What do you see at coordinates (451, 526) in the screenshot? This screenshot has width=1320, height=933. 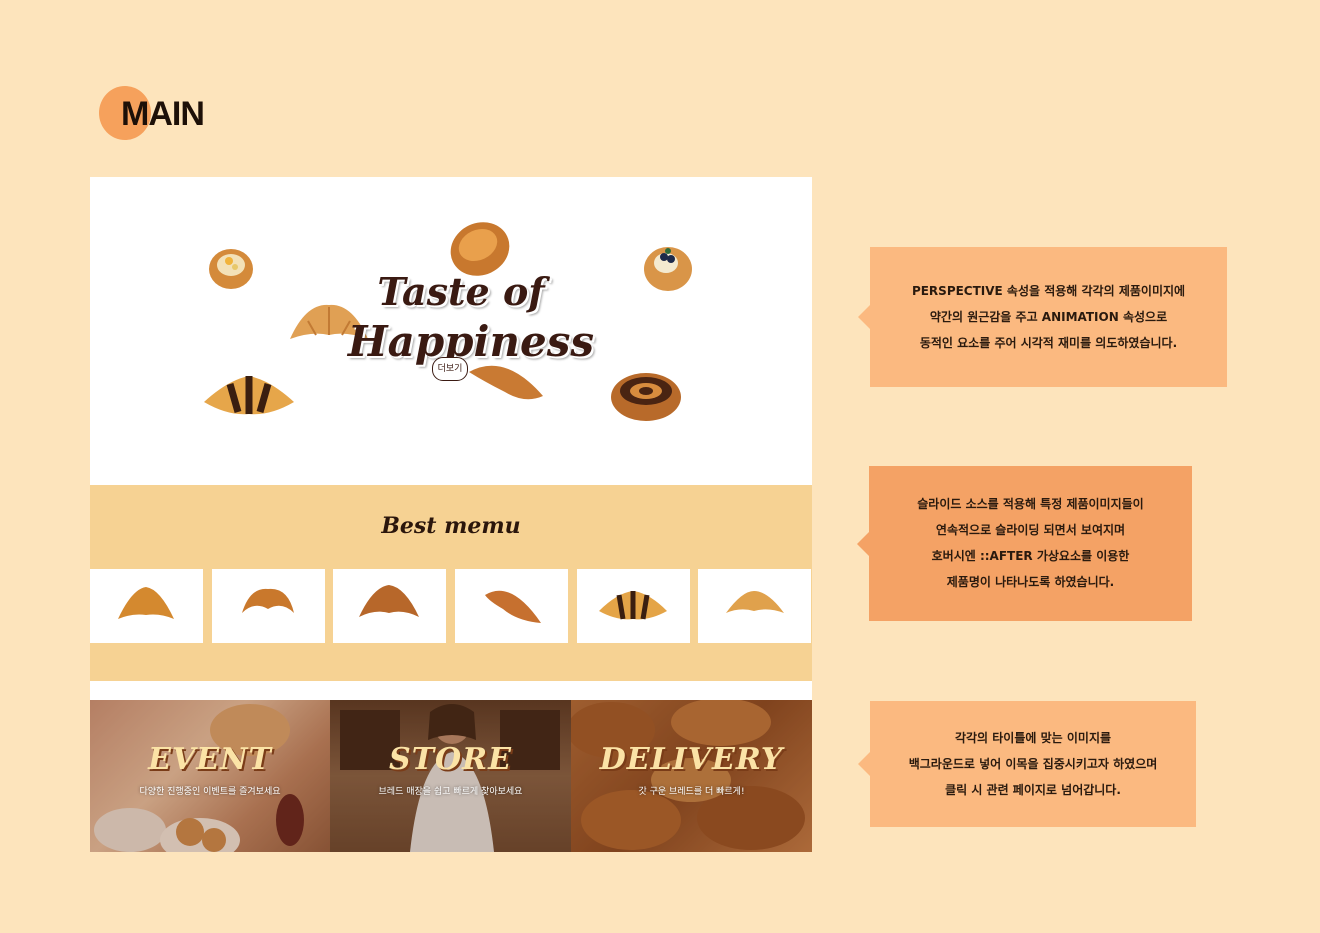 I see `best-menu-title: Best memu` at bounding box center [451, 526].